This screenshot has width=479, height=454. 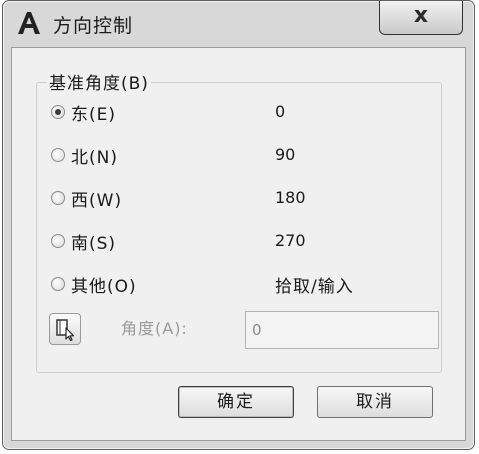 What do you see at coordinates (58, 112) in the screenshot?
I see `radio-east-indicator` at bounding box center [58, 112].